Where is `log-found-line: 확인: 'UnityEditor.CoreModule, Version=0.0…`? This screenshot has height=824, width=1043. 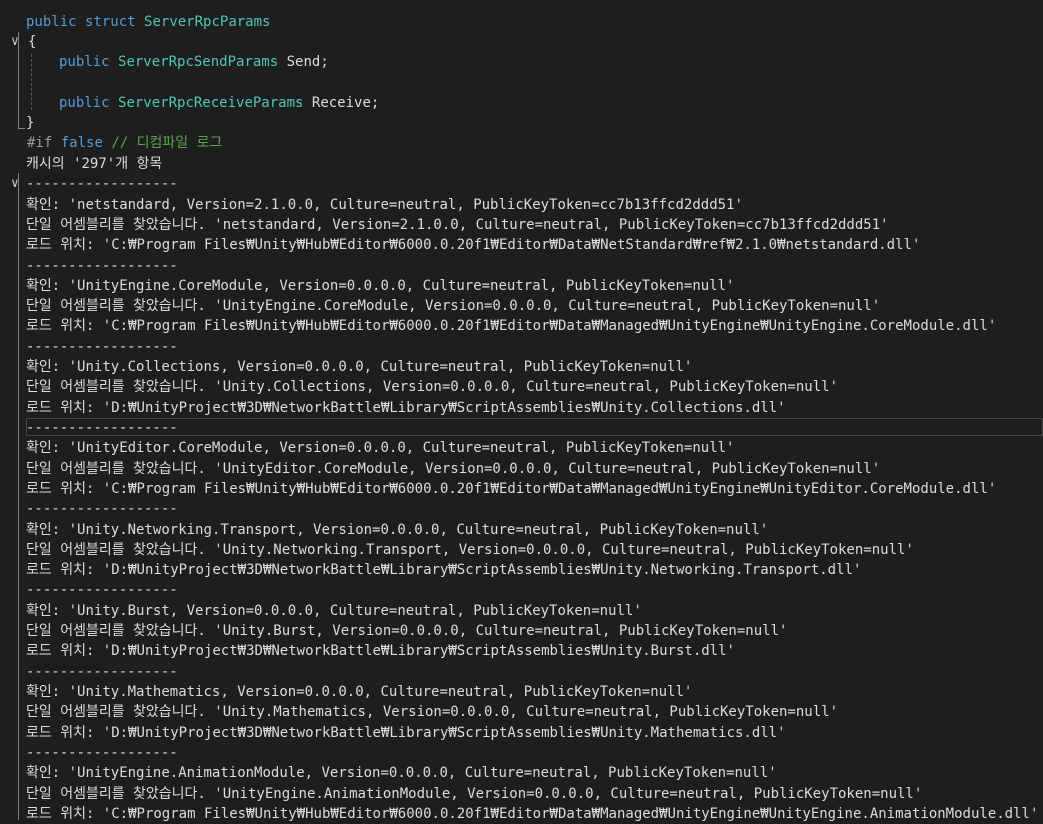
log-found-line: 확인: 'UnityEditor.CoreModule, Version=0.0… is located at coordinates (380, 448).